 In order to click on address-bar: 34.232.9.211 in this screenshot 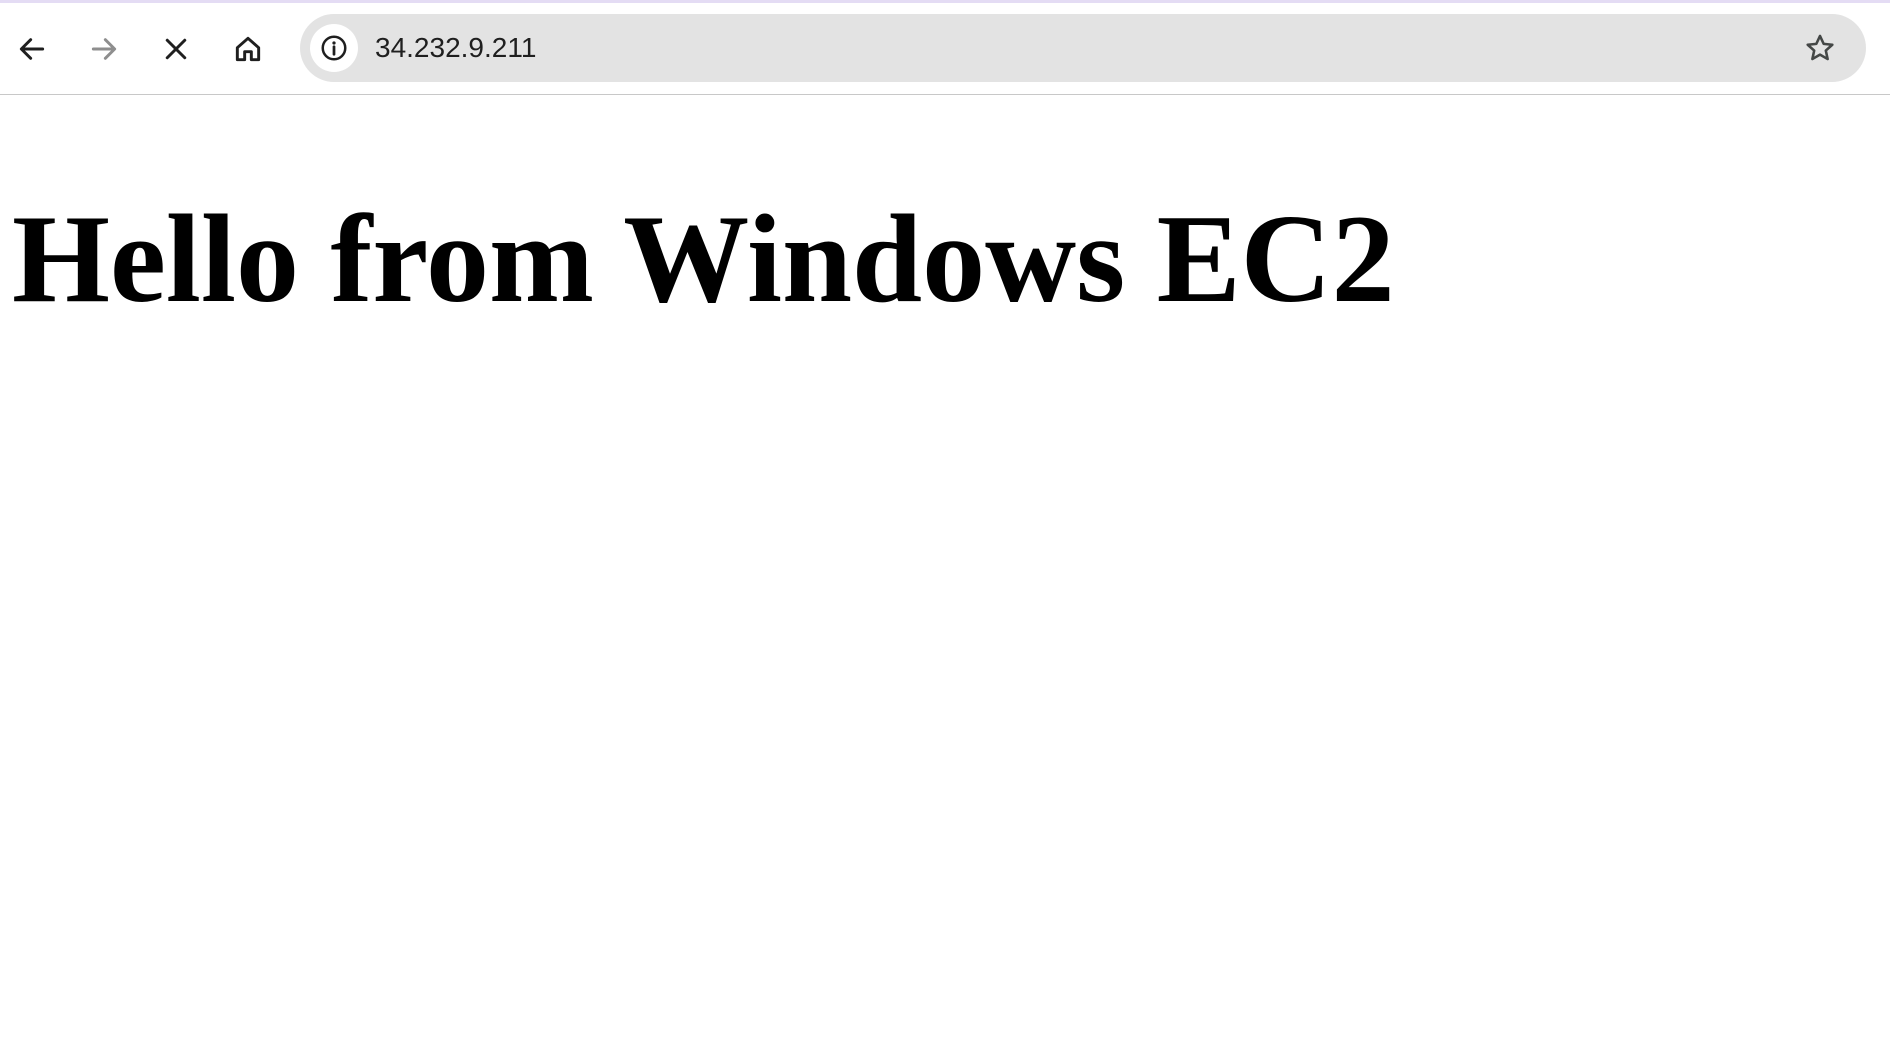, I will do `click(1083, 48)`.